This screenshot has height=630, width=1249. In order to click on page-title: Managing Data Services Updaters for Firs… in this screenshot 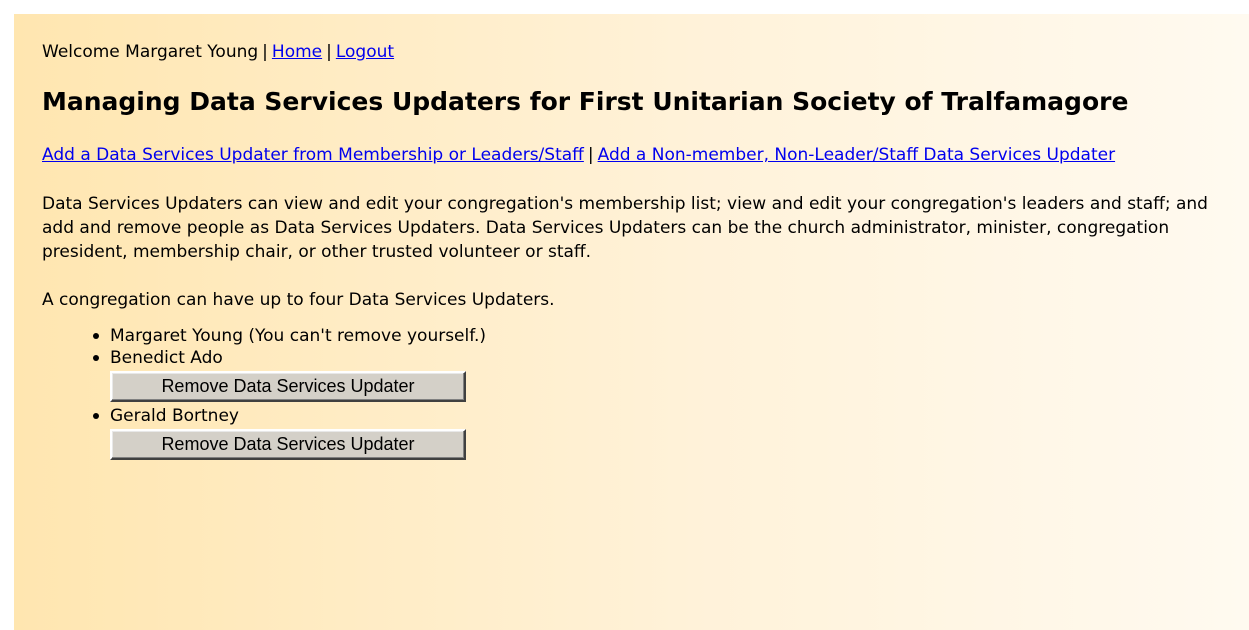, I will do `click(585, 101)`.